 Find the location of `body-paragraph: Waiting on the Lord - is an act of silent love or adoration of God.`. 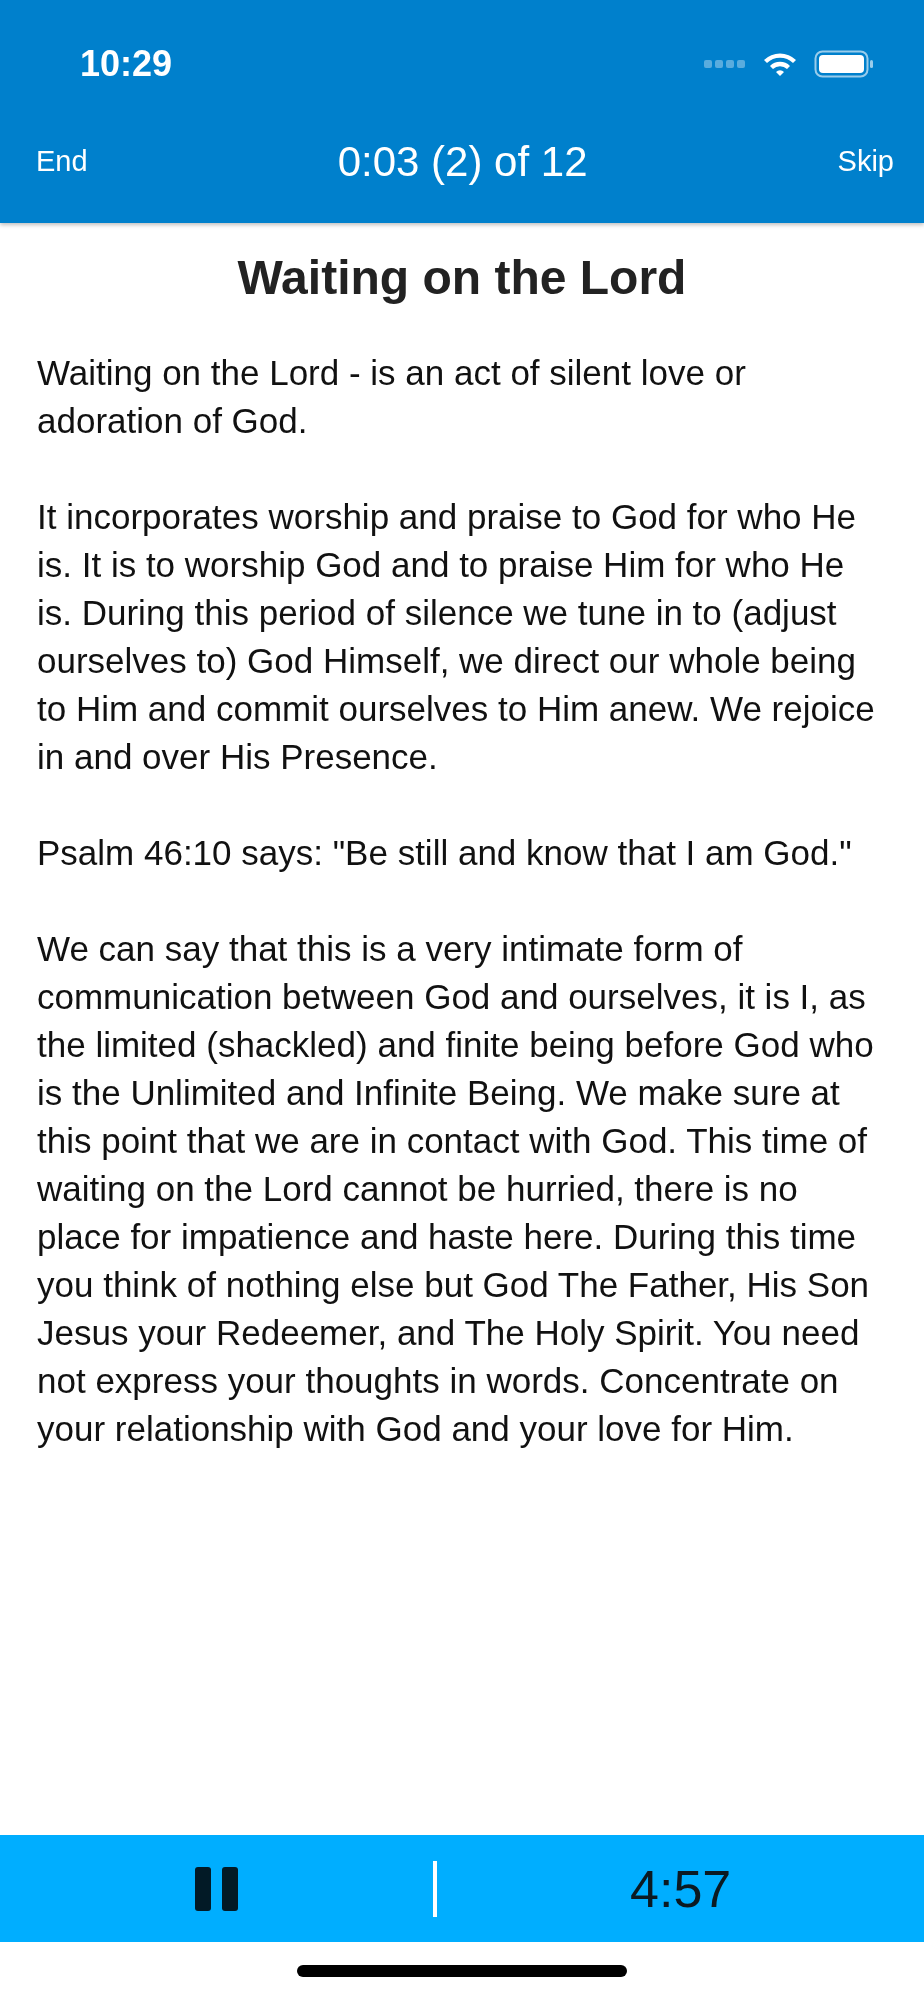

body-paragraph: Waiting on the Lord - is an act of silent love or adoration of God. is located at coordinates (392, 396).